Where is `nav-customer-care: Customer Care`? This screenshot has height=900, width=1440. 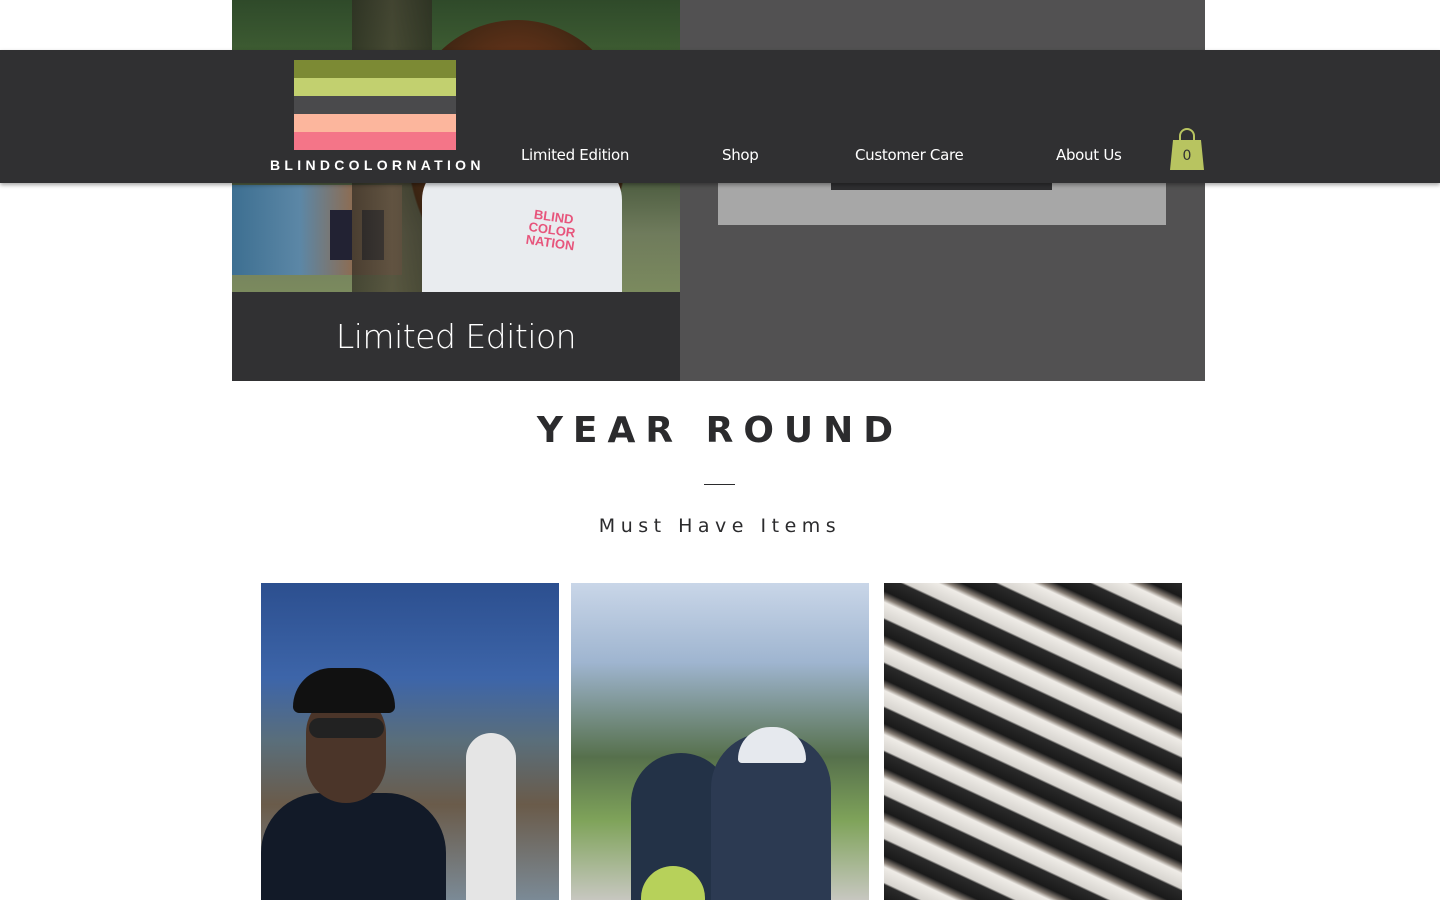
nav-customer-care: Customer Care is located at coordinates (909, 155).